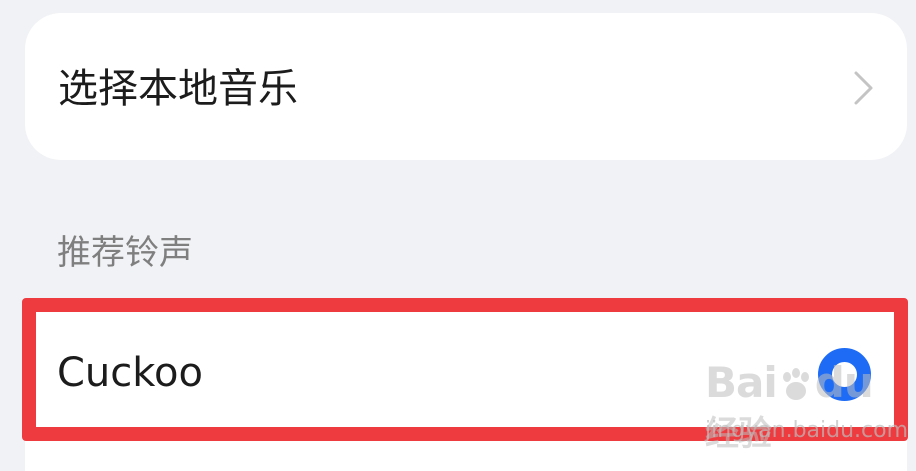 The height and width of the screenshot is (471, 916). I want to click on section-title: 推荐铃声, so click(125, 253).